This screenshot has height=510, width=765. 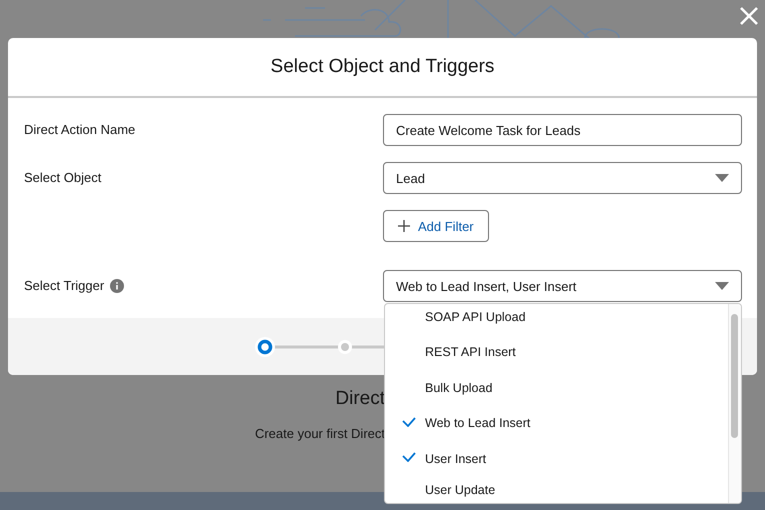 I want to click on field-label: Select Object, so click(x=63, y=177).